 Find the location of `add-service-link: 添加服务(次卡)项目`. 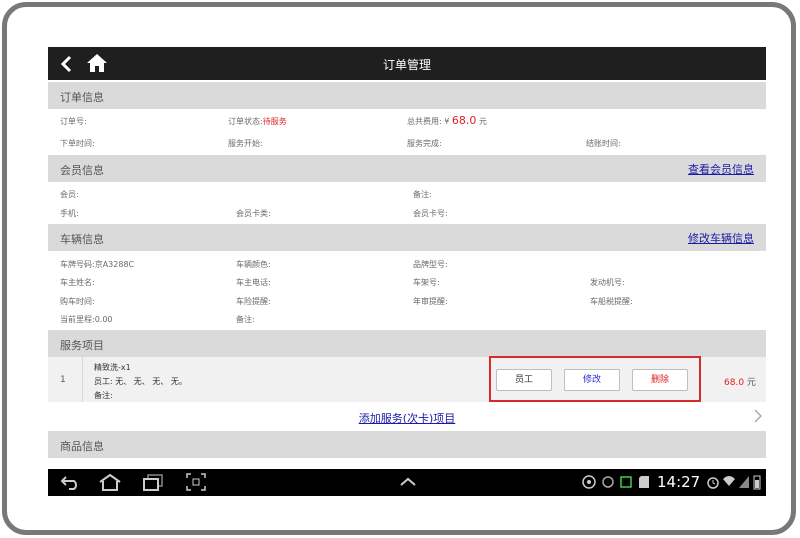

add-service-link: 添加服务(次卡)项目 is located at coordinates (407, 418).